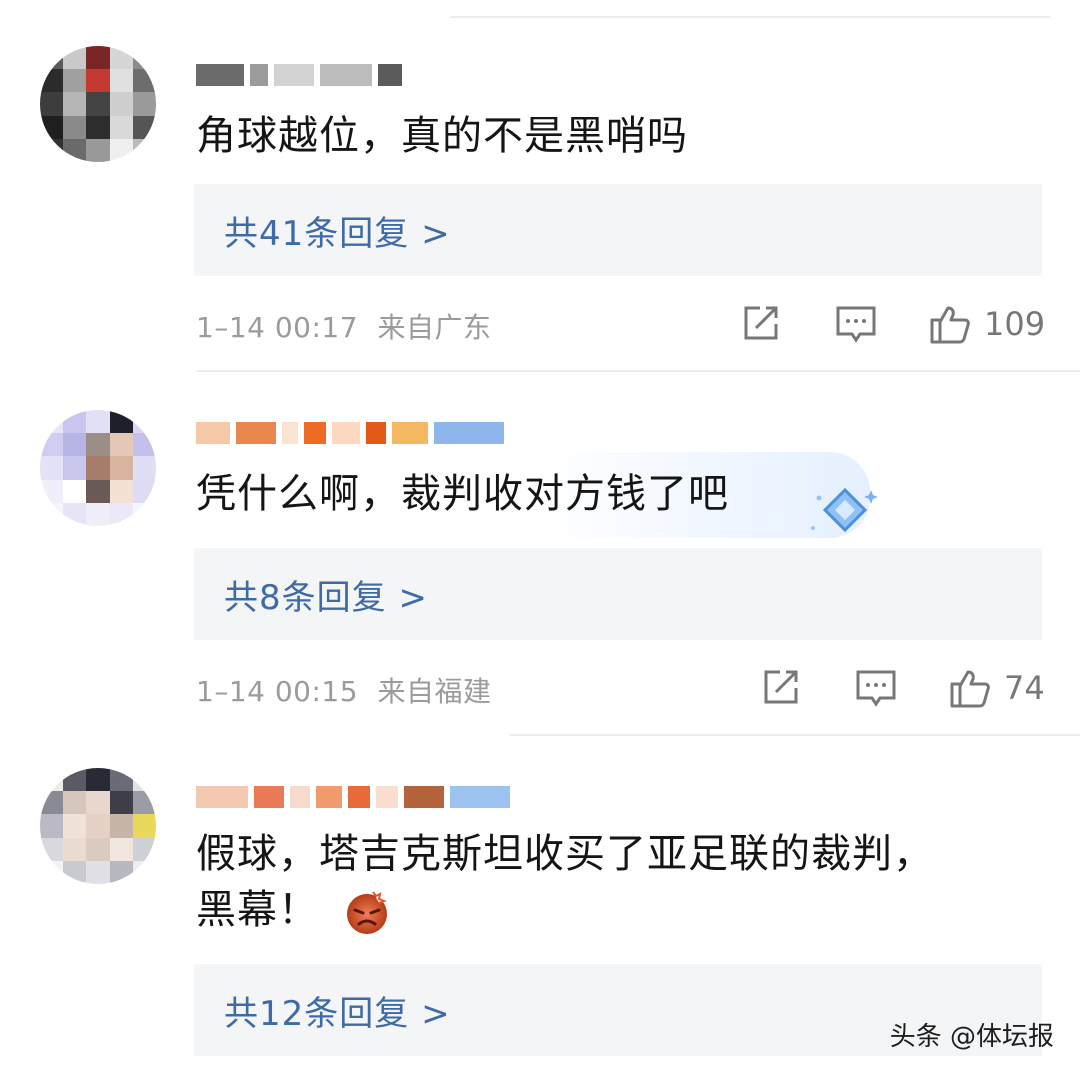 The height and width of the screenshot is (1075, 1080). Describe the element at coordinates (971, 1037) in the screenshot. I see `watermark: 头条 @体坛报` at that location.